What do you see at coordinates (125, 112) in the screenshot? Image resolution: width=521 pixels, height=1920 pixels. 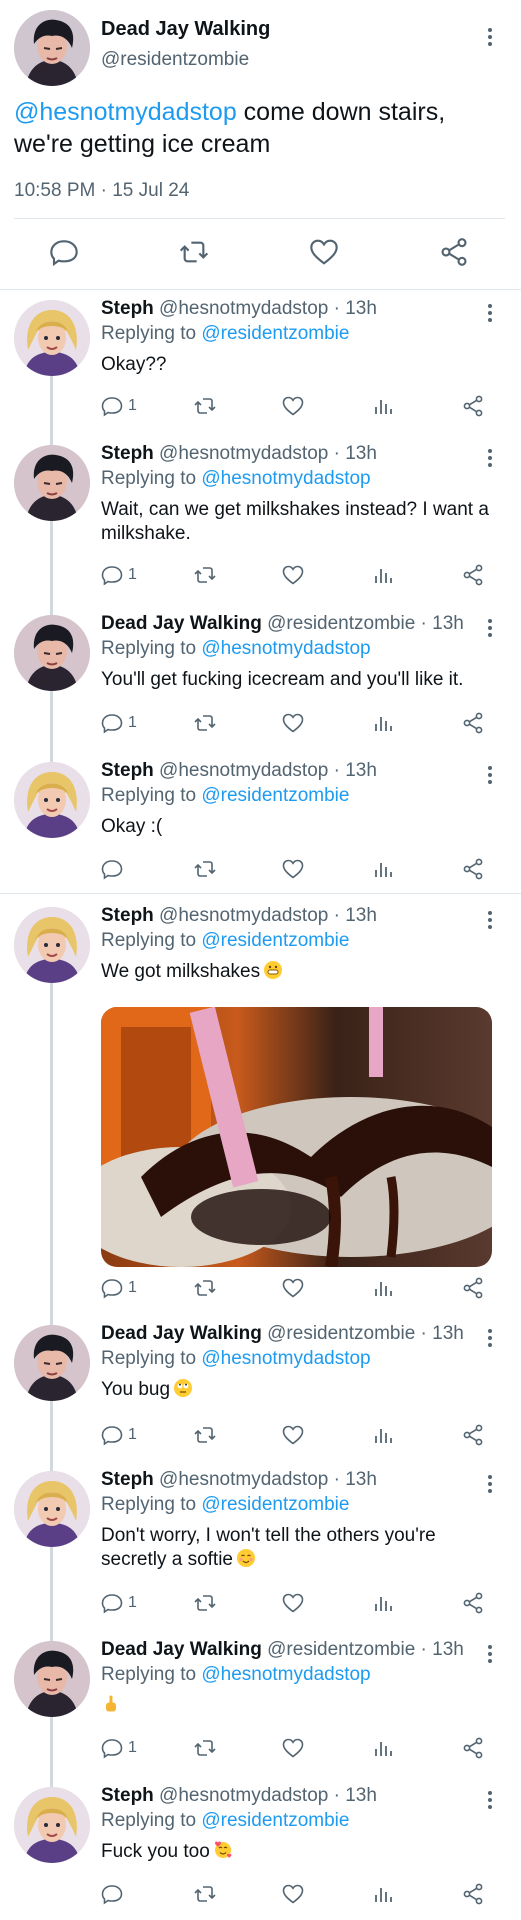 I see `mention-link: @hesnotmydadstop` at bounding box center [125, 112].